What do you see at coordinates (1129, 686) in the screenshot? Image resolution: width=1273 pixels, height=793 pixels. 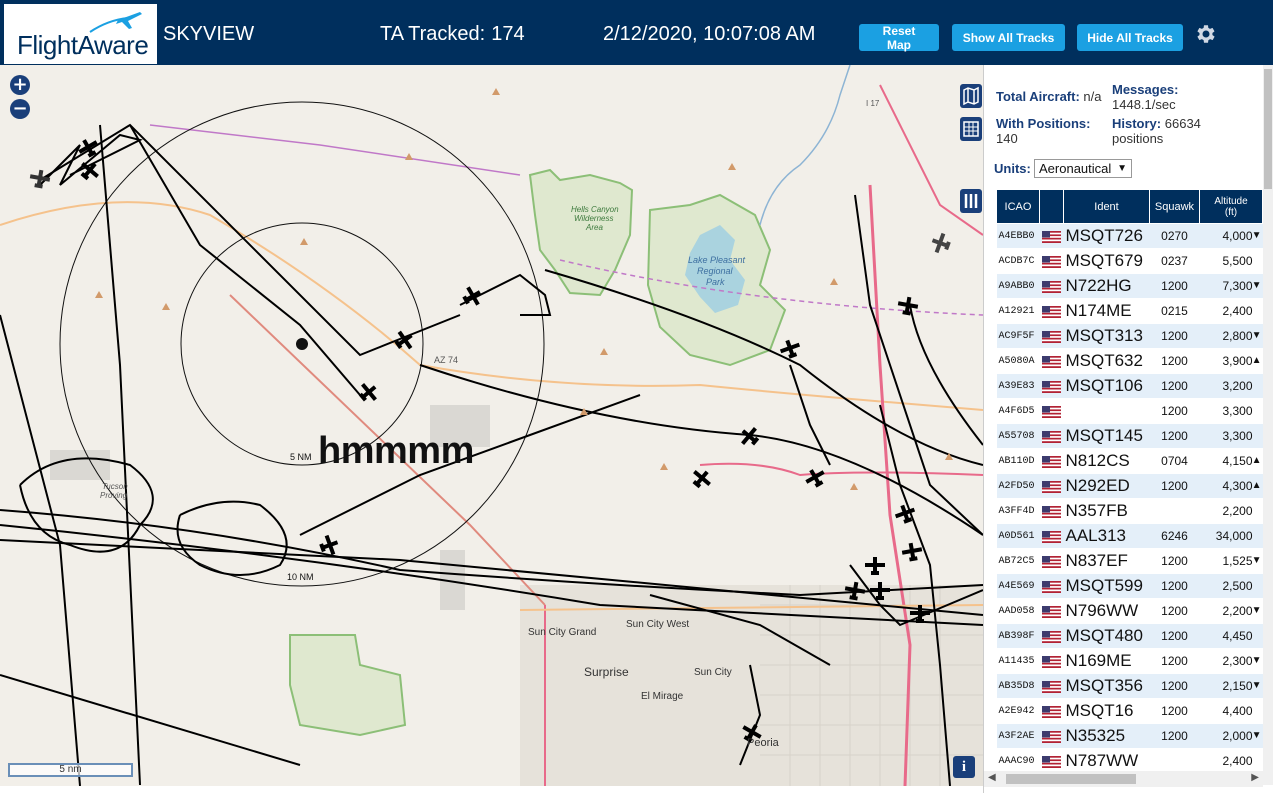 I see `table-row: AB35D8 MSQT356 1200 2,150 ▼` at bounding box center [1129, 686].